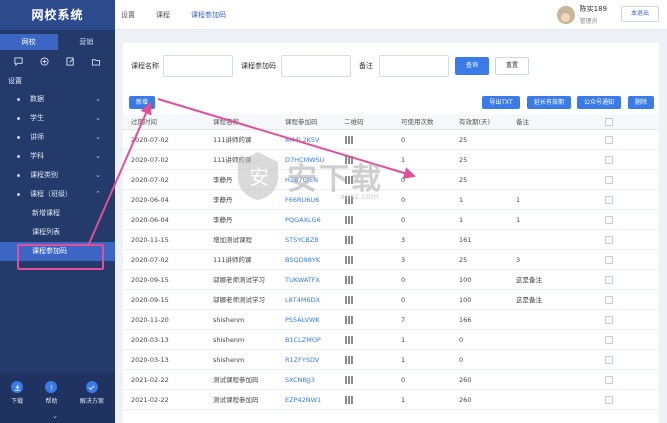 This screenshot has height=423, width=667. Describe the element at coordinates (641, 102) in the screenshot. I see `delete-button: 删除` at that location.